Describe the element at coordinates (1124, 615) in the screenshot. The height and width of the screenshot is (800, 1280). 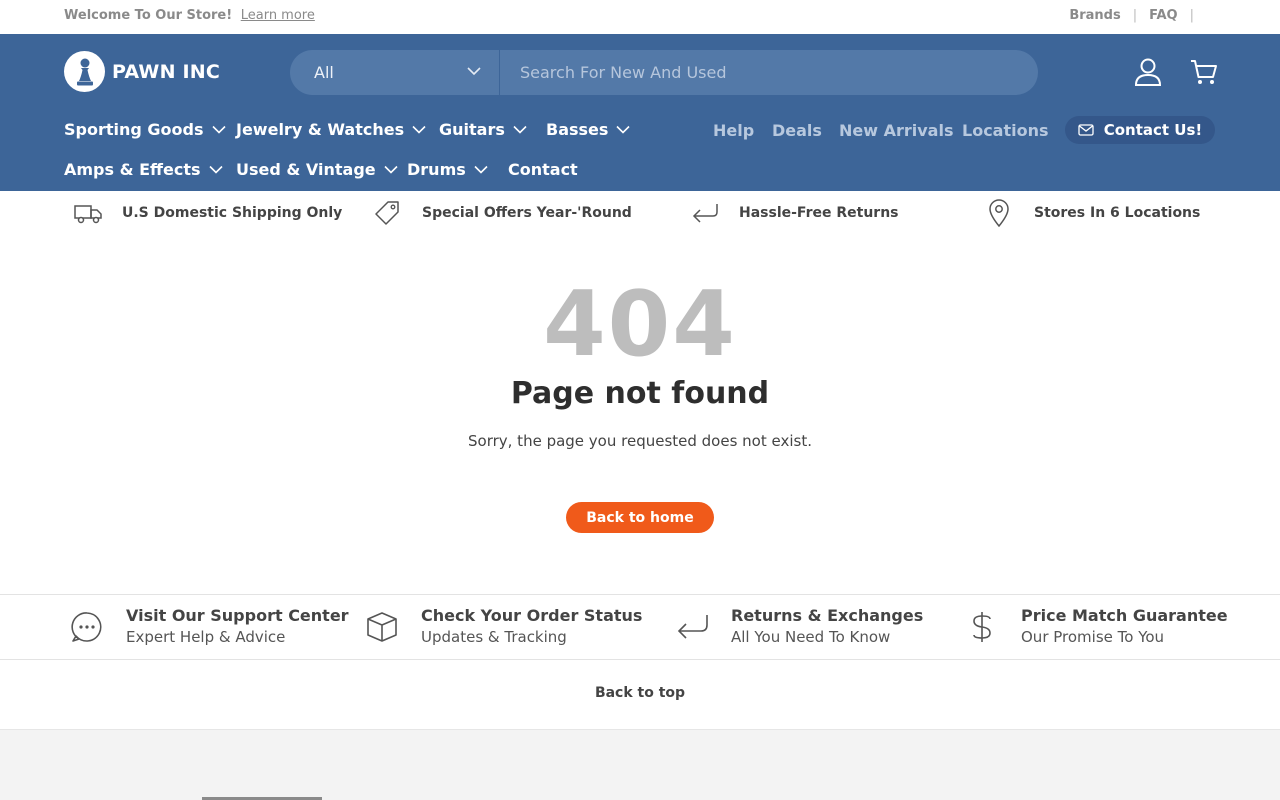
I see `feature-title: Price Match Guarantee` at that location.